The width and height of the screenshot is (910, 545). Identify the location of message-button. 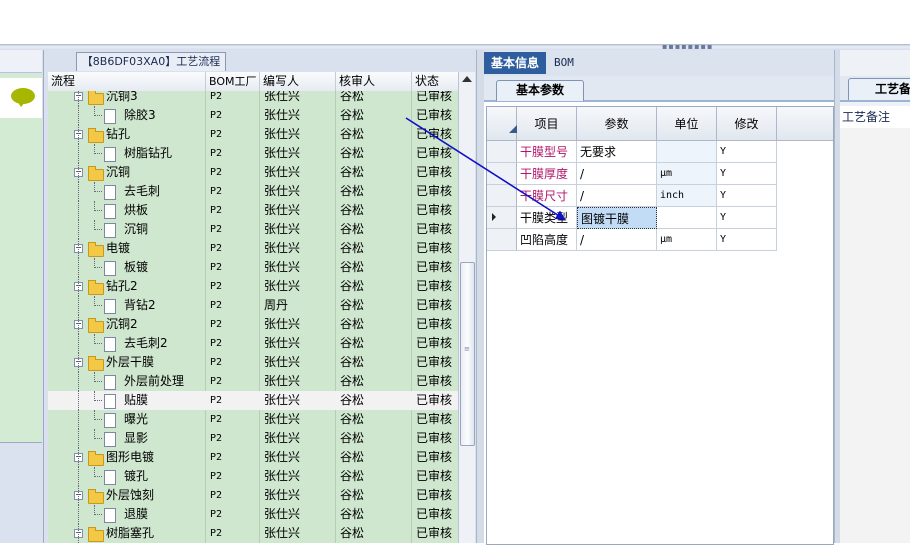
(21, 98).